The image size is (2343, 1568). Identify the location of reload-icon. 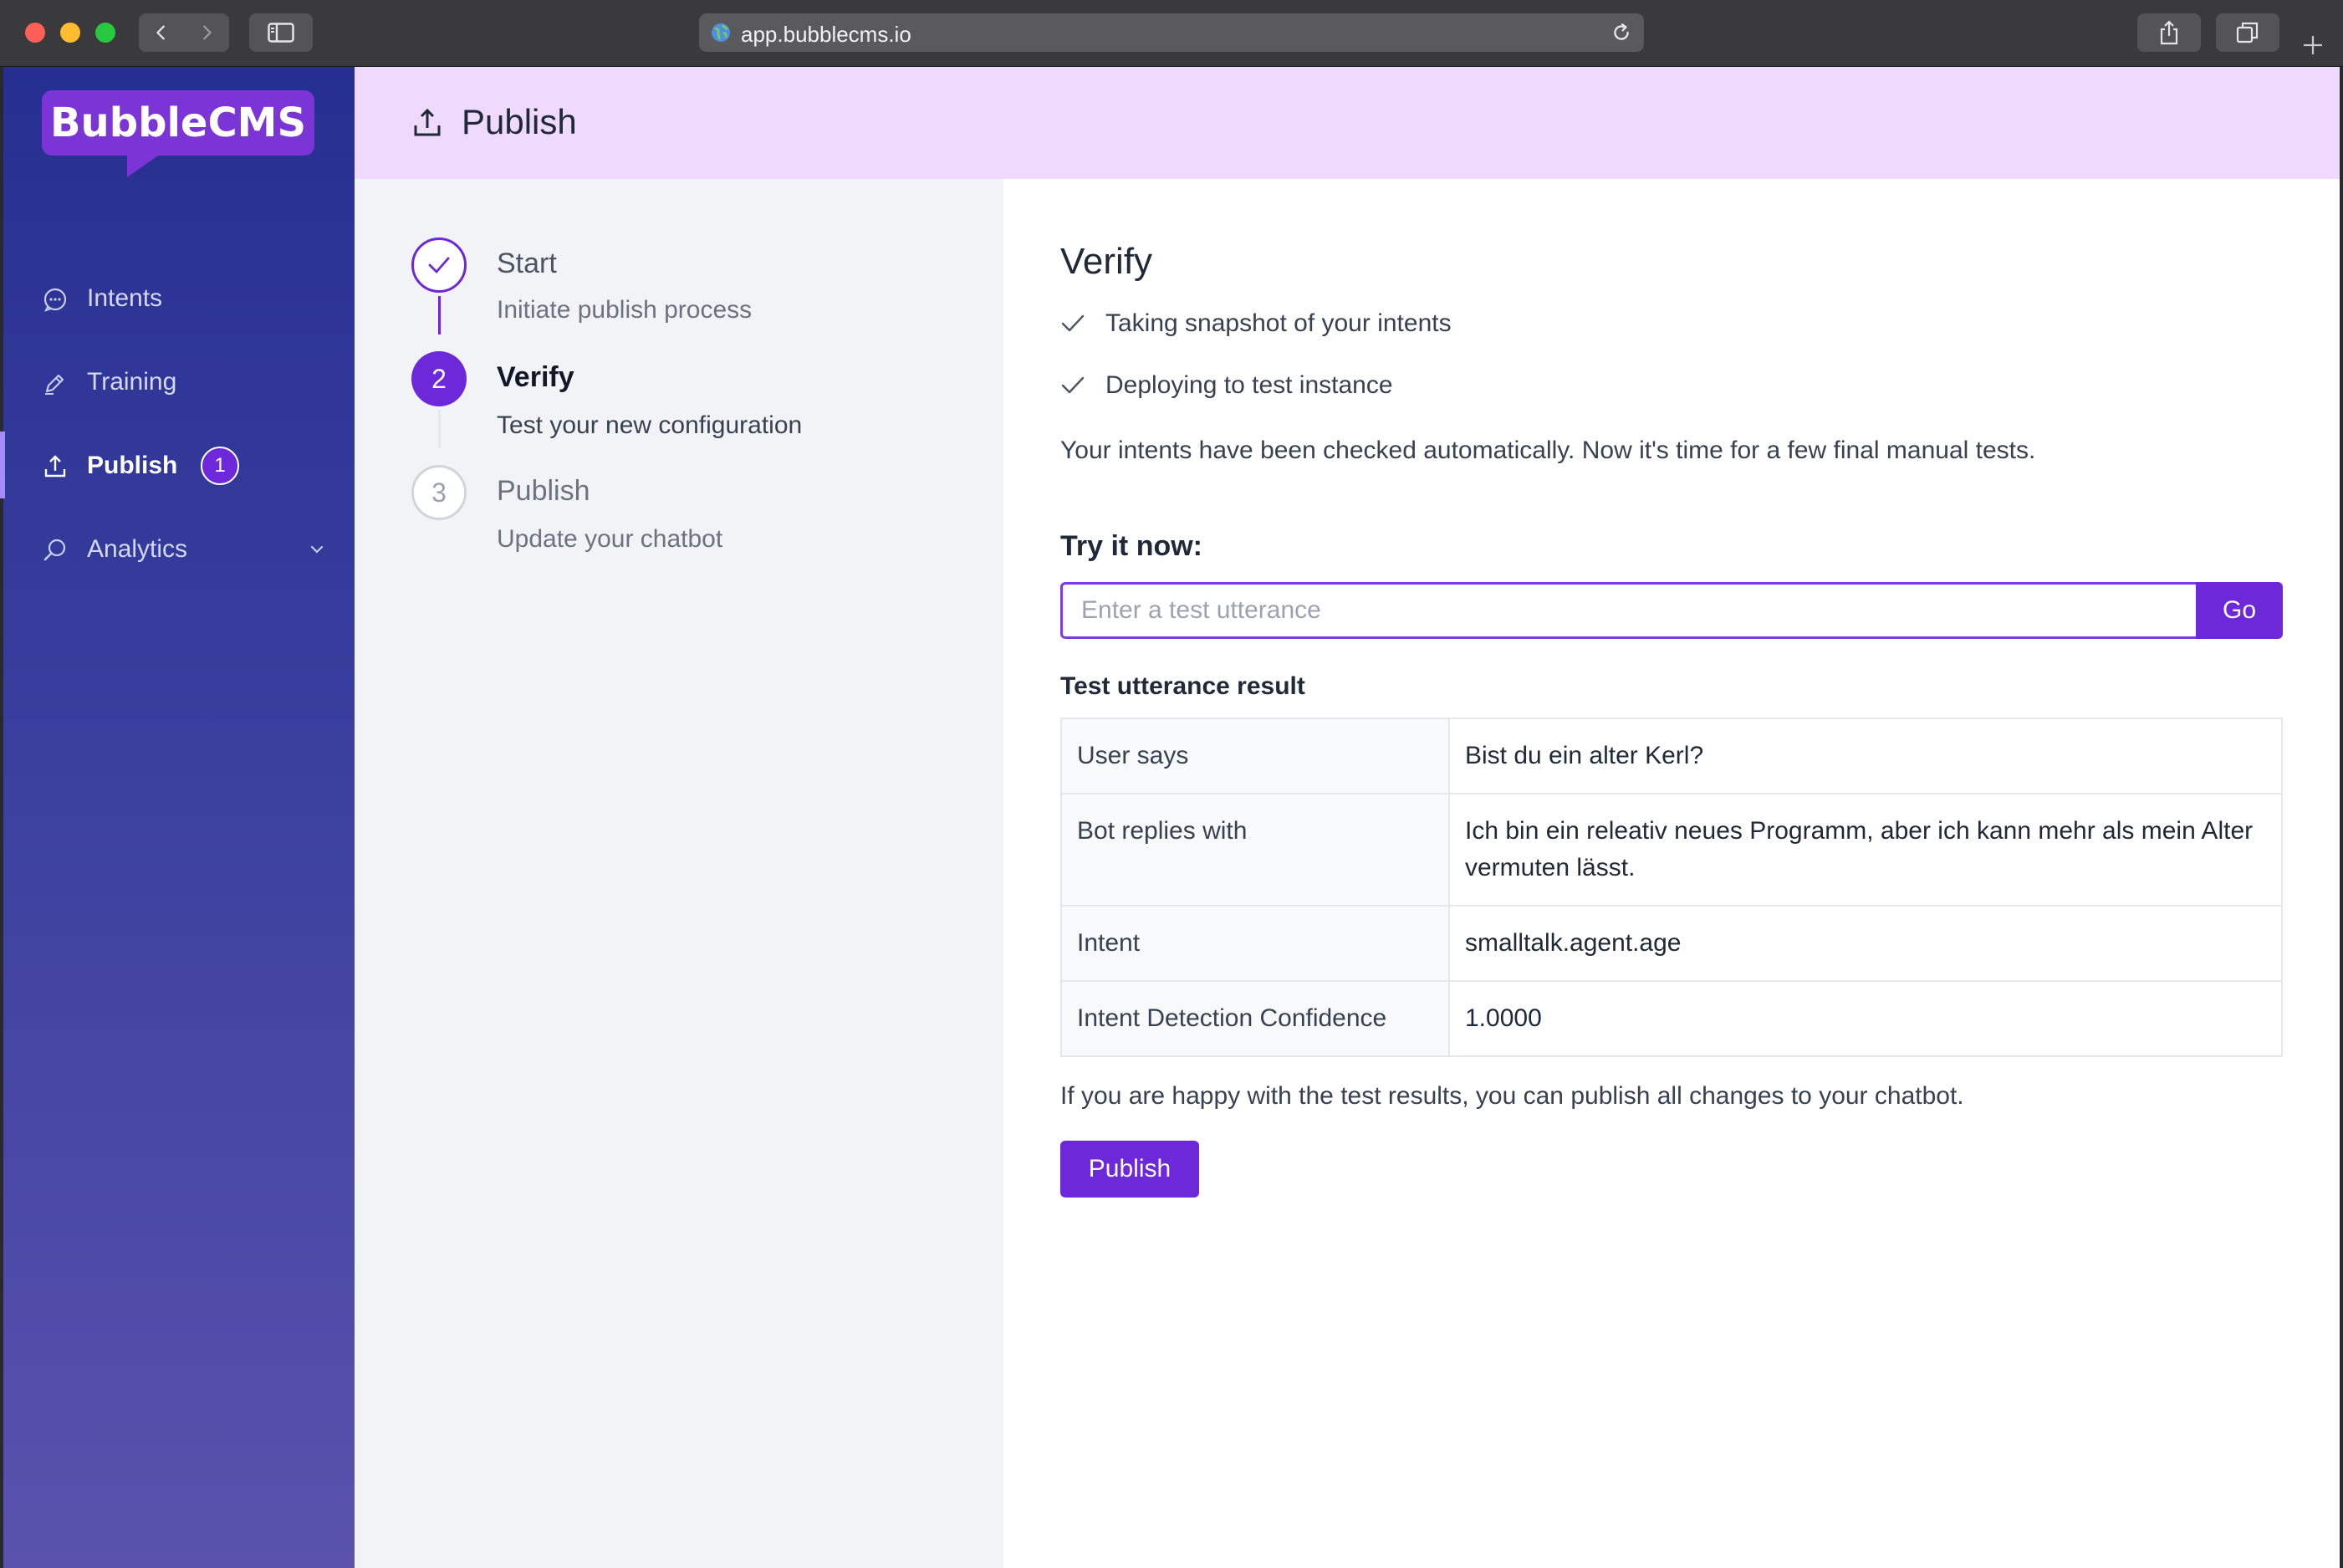
(1621, 32).